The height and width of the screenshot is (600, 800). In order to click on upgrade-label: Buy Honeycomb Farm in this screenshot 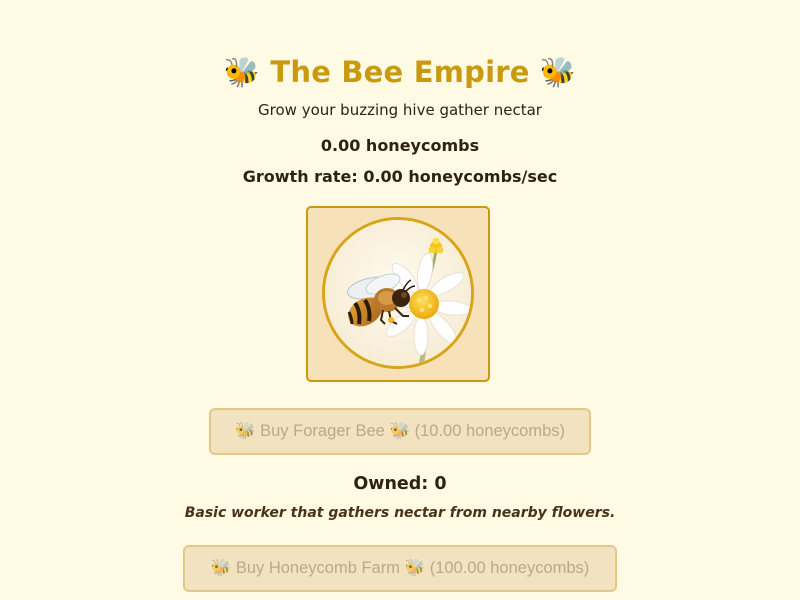, I will do `click(317, 568)`.